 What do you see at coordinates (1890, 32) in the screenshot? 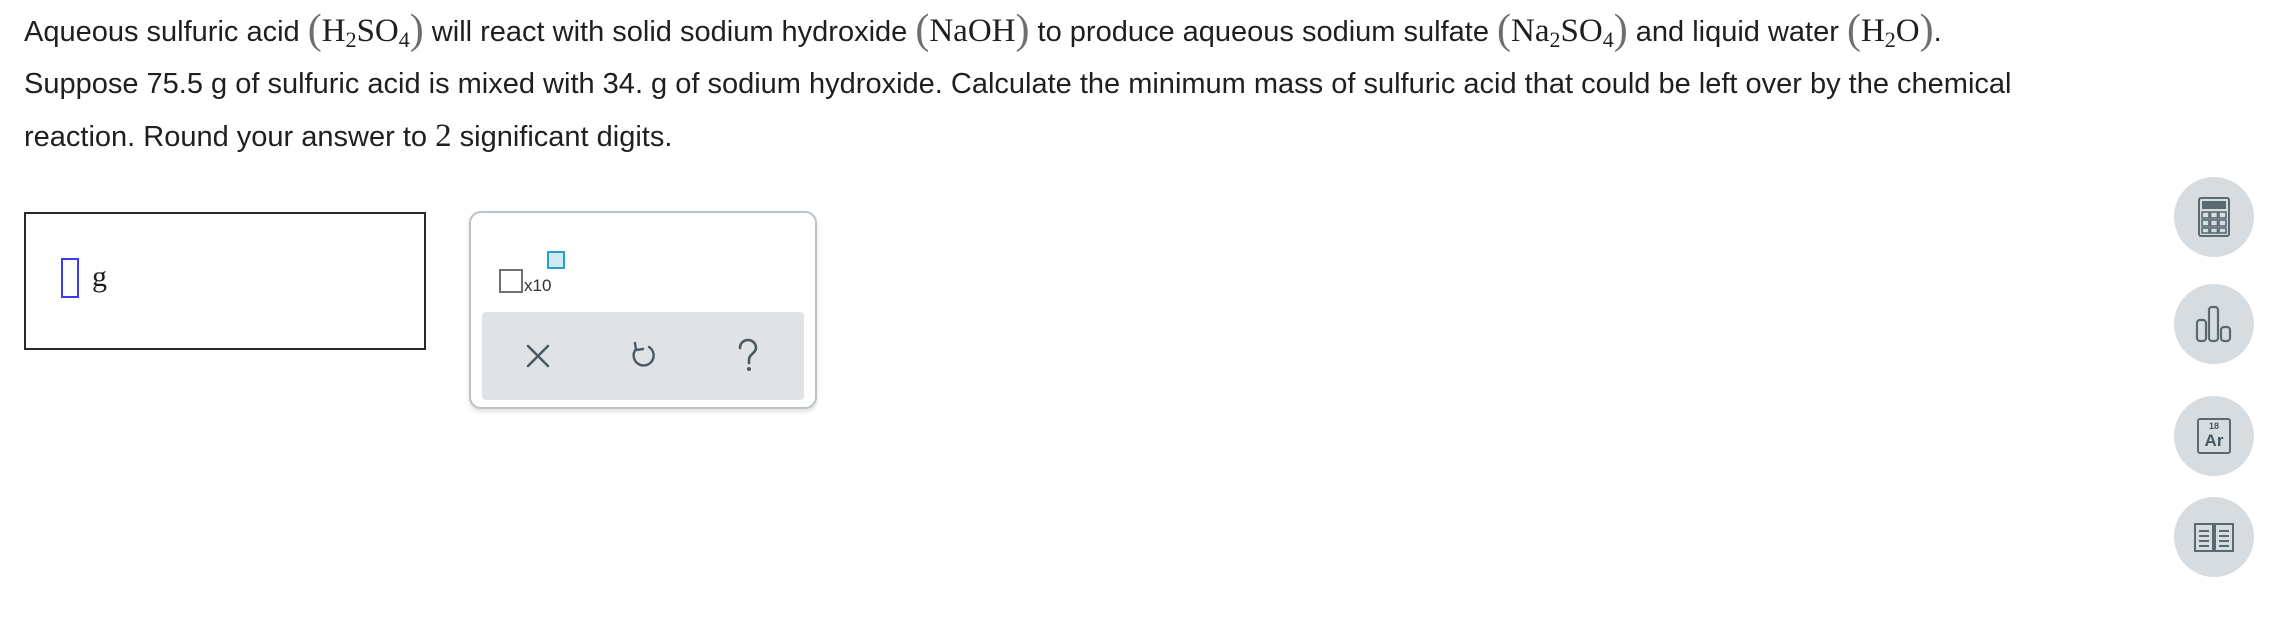
I see `formula-water: H2O` at bounding box center [1890, 32].